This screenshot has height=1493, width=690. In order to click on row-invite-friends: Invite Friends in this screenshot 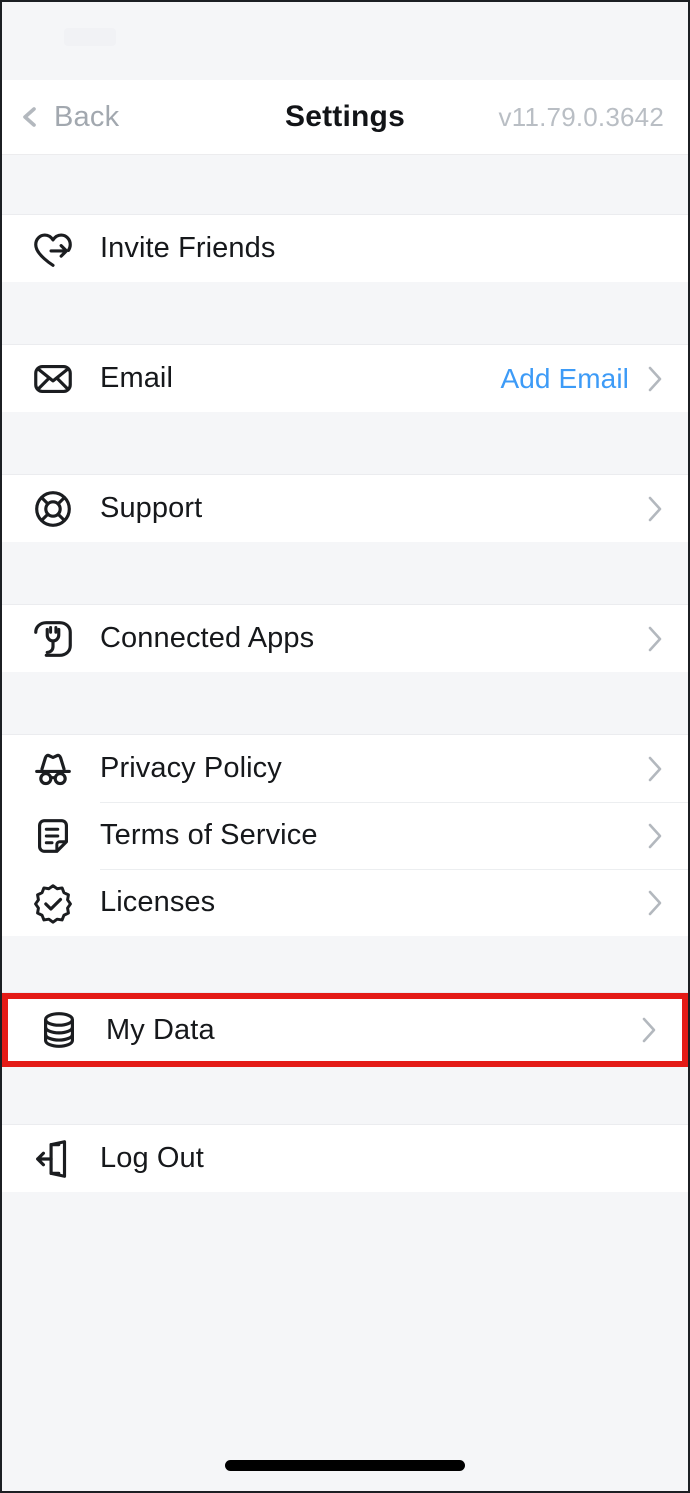, I will do `click(345, 248)`.